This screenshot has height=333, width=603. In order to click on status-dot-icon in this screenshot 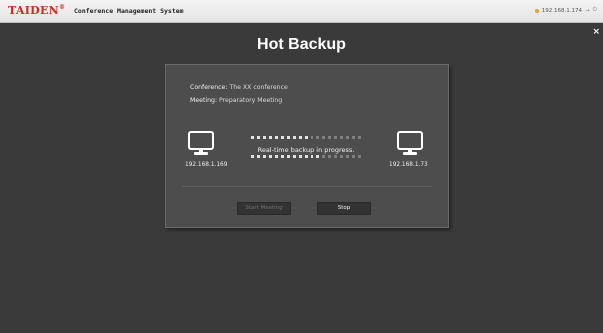, I will do `click(536, 10)`.